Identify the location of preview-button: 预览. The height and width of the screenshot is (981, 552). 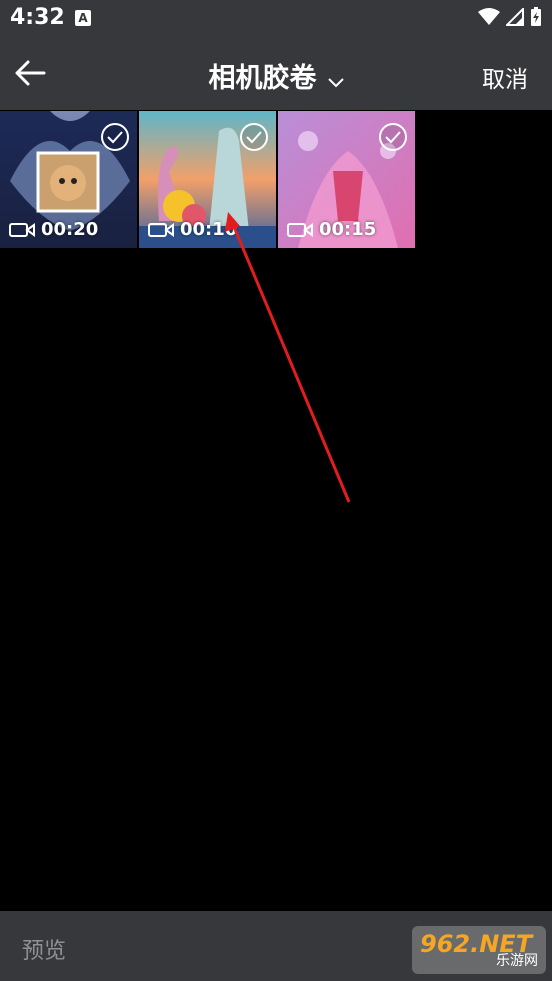
(44, 949).